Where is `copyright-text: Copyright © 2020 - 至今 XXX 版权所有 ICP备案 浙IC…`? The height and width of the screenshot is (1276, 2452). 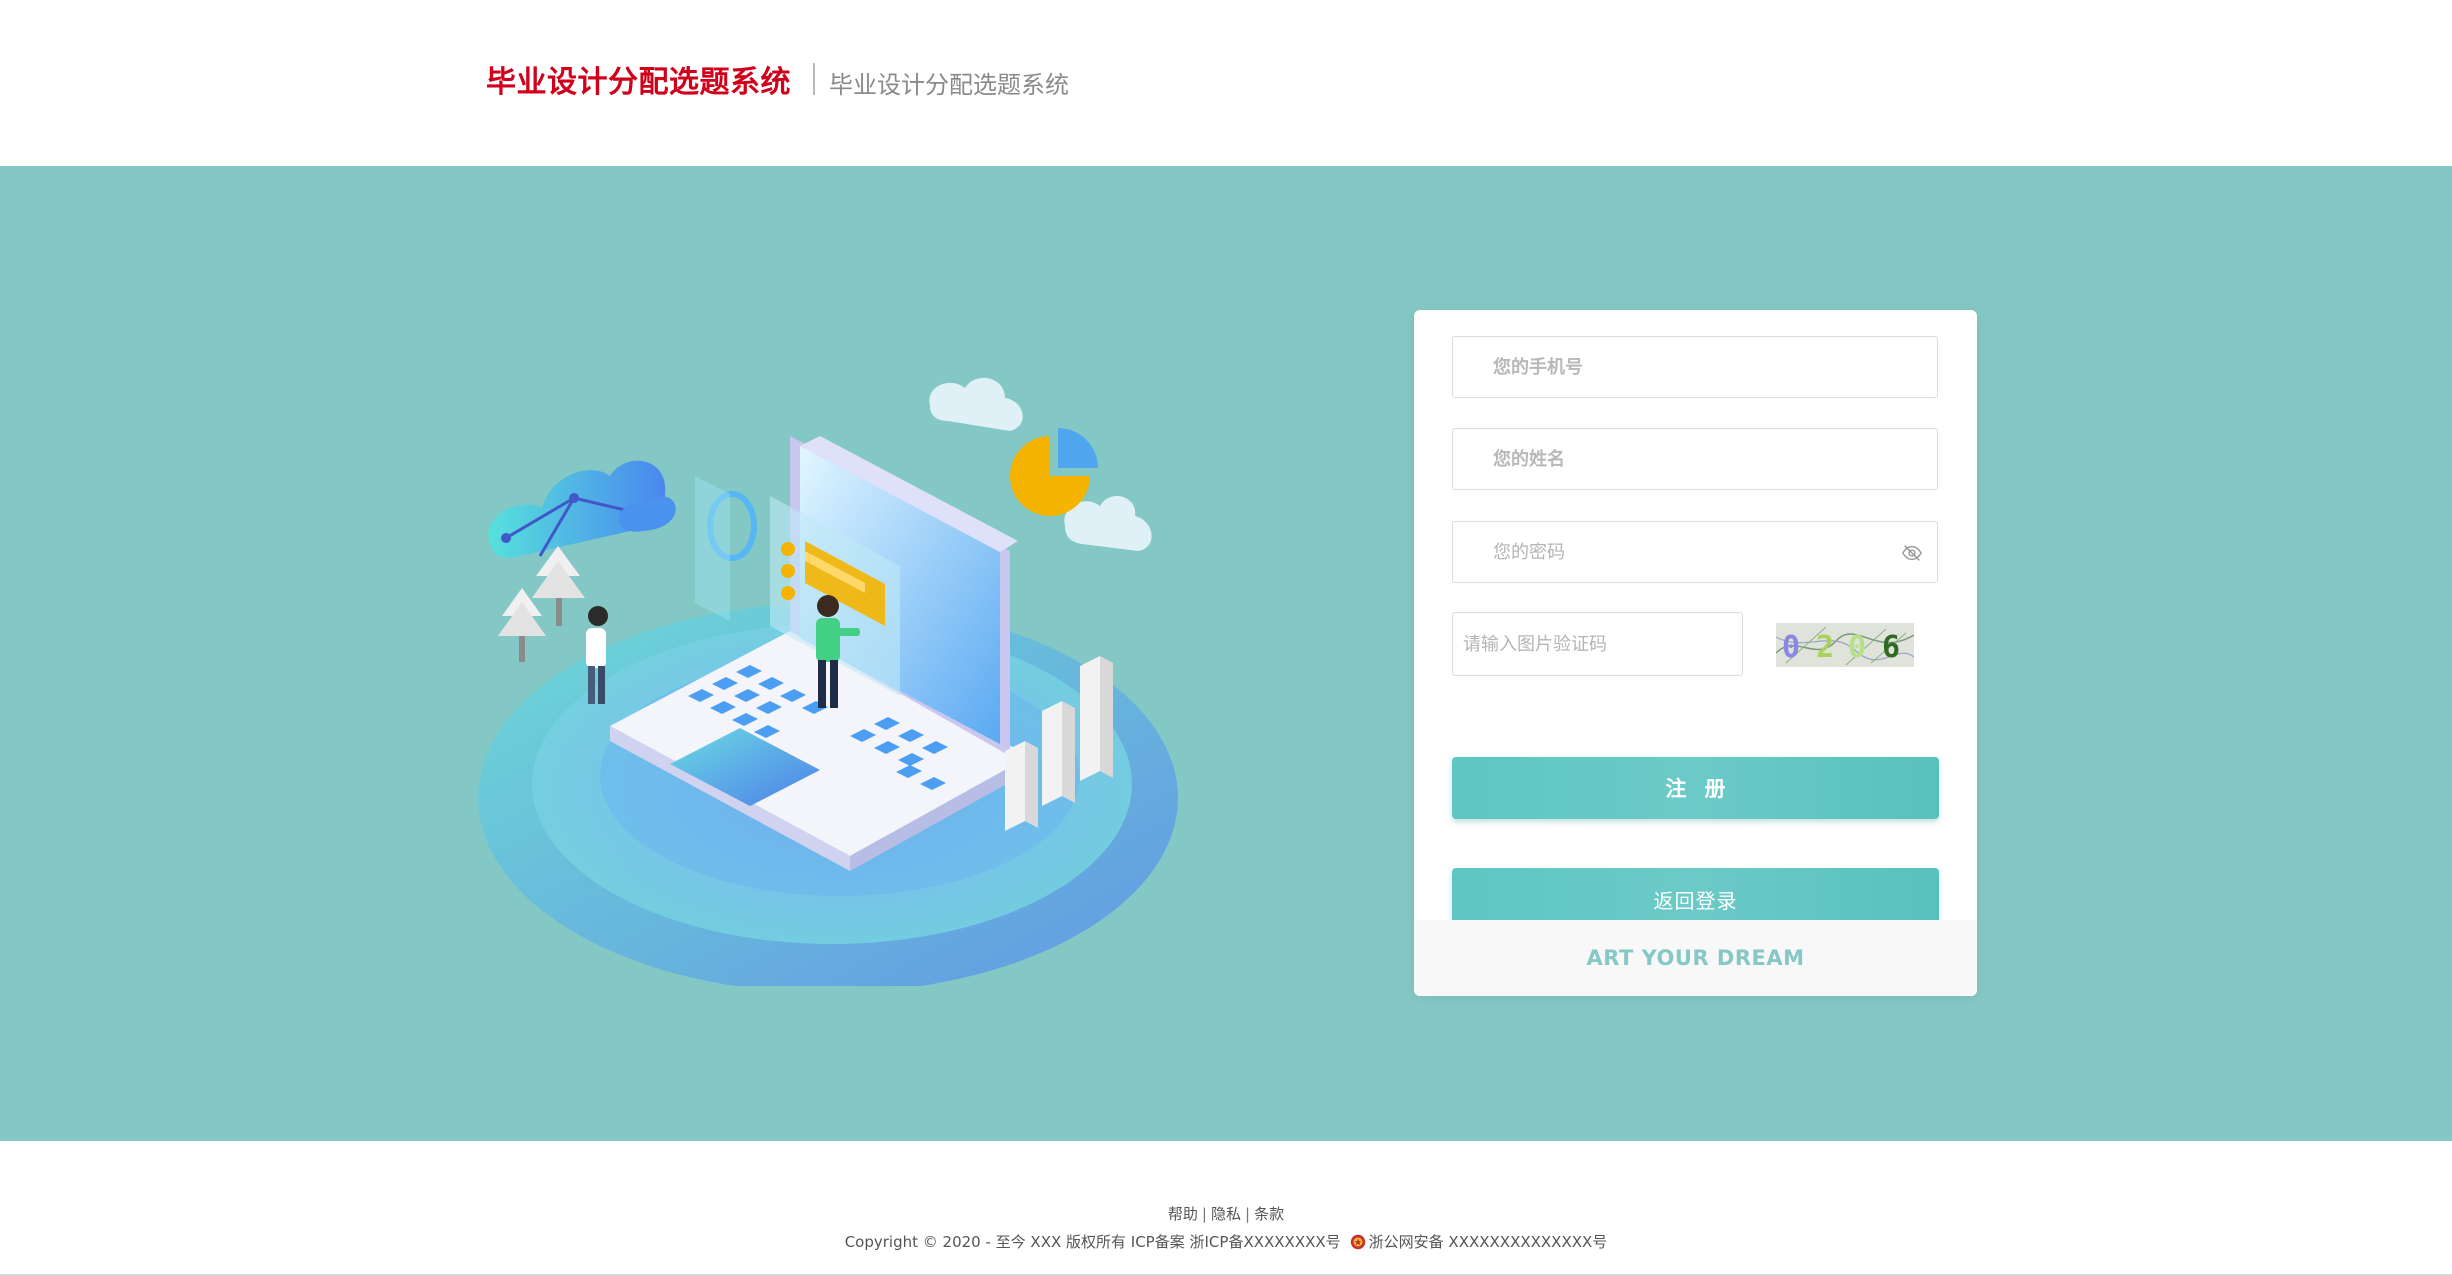
copyright-text: Copyright © 2020 - 至今 XXX 版权所有 ICP备案 浙IC… is located at coordinates (1092, 1242).